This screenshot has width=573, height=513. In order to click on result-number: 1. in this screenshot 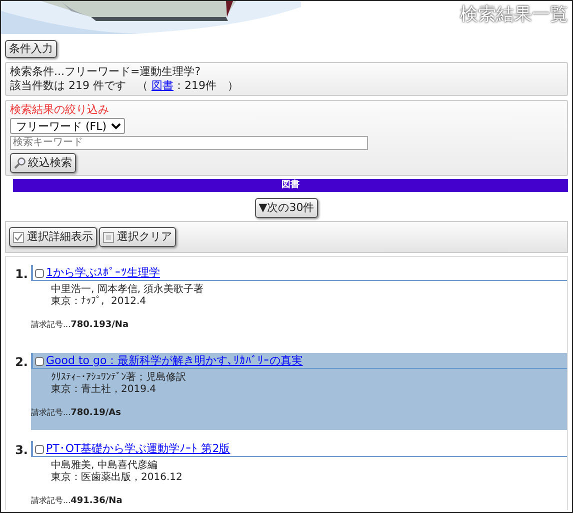, I will do `click(21, 274)`.